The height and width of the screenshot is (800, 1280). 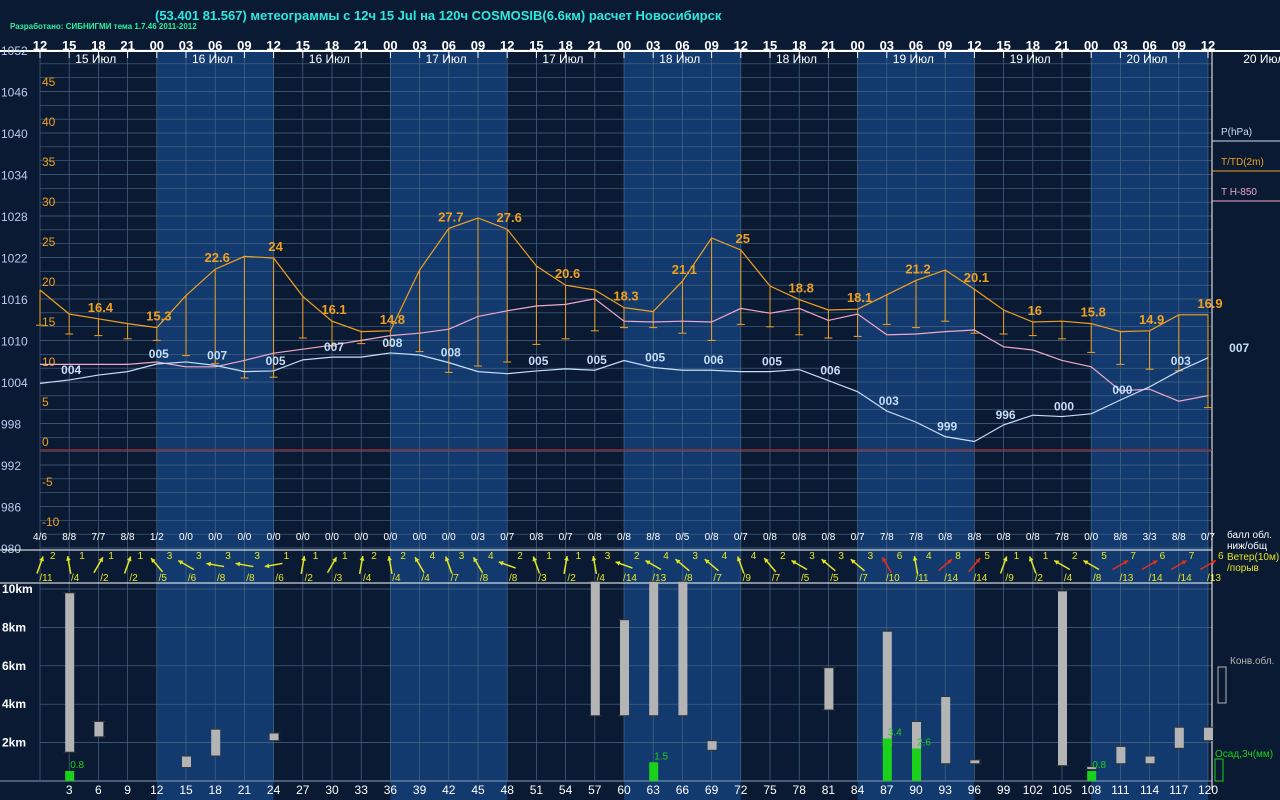 What do you see at coordinates (274, 790) in the screenshot?
I see `forecast-hour-label: 24` at bounding box center [274, 790].